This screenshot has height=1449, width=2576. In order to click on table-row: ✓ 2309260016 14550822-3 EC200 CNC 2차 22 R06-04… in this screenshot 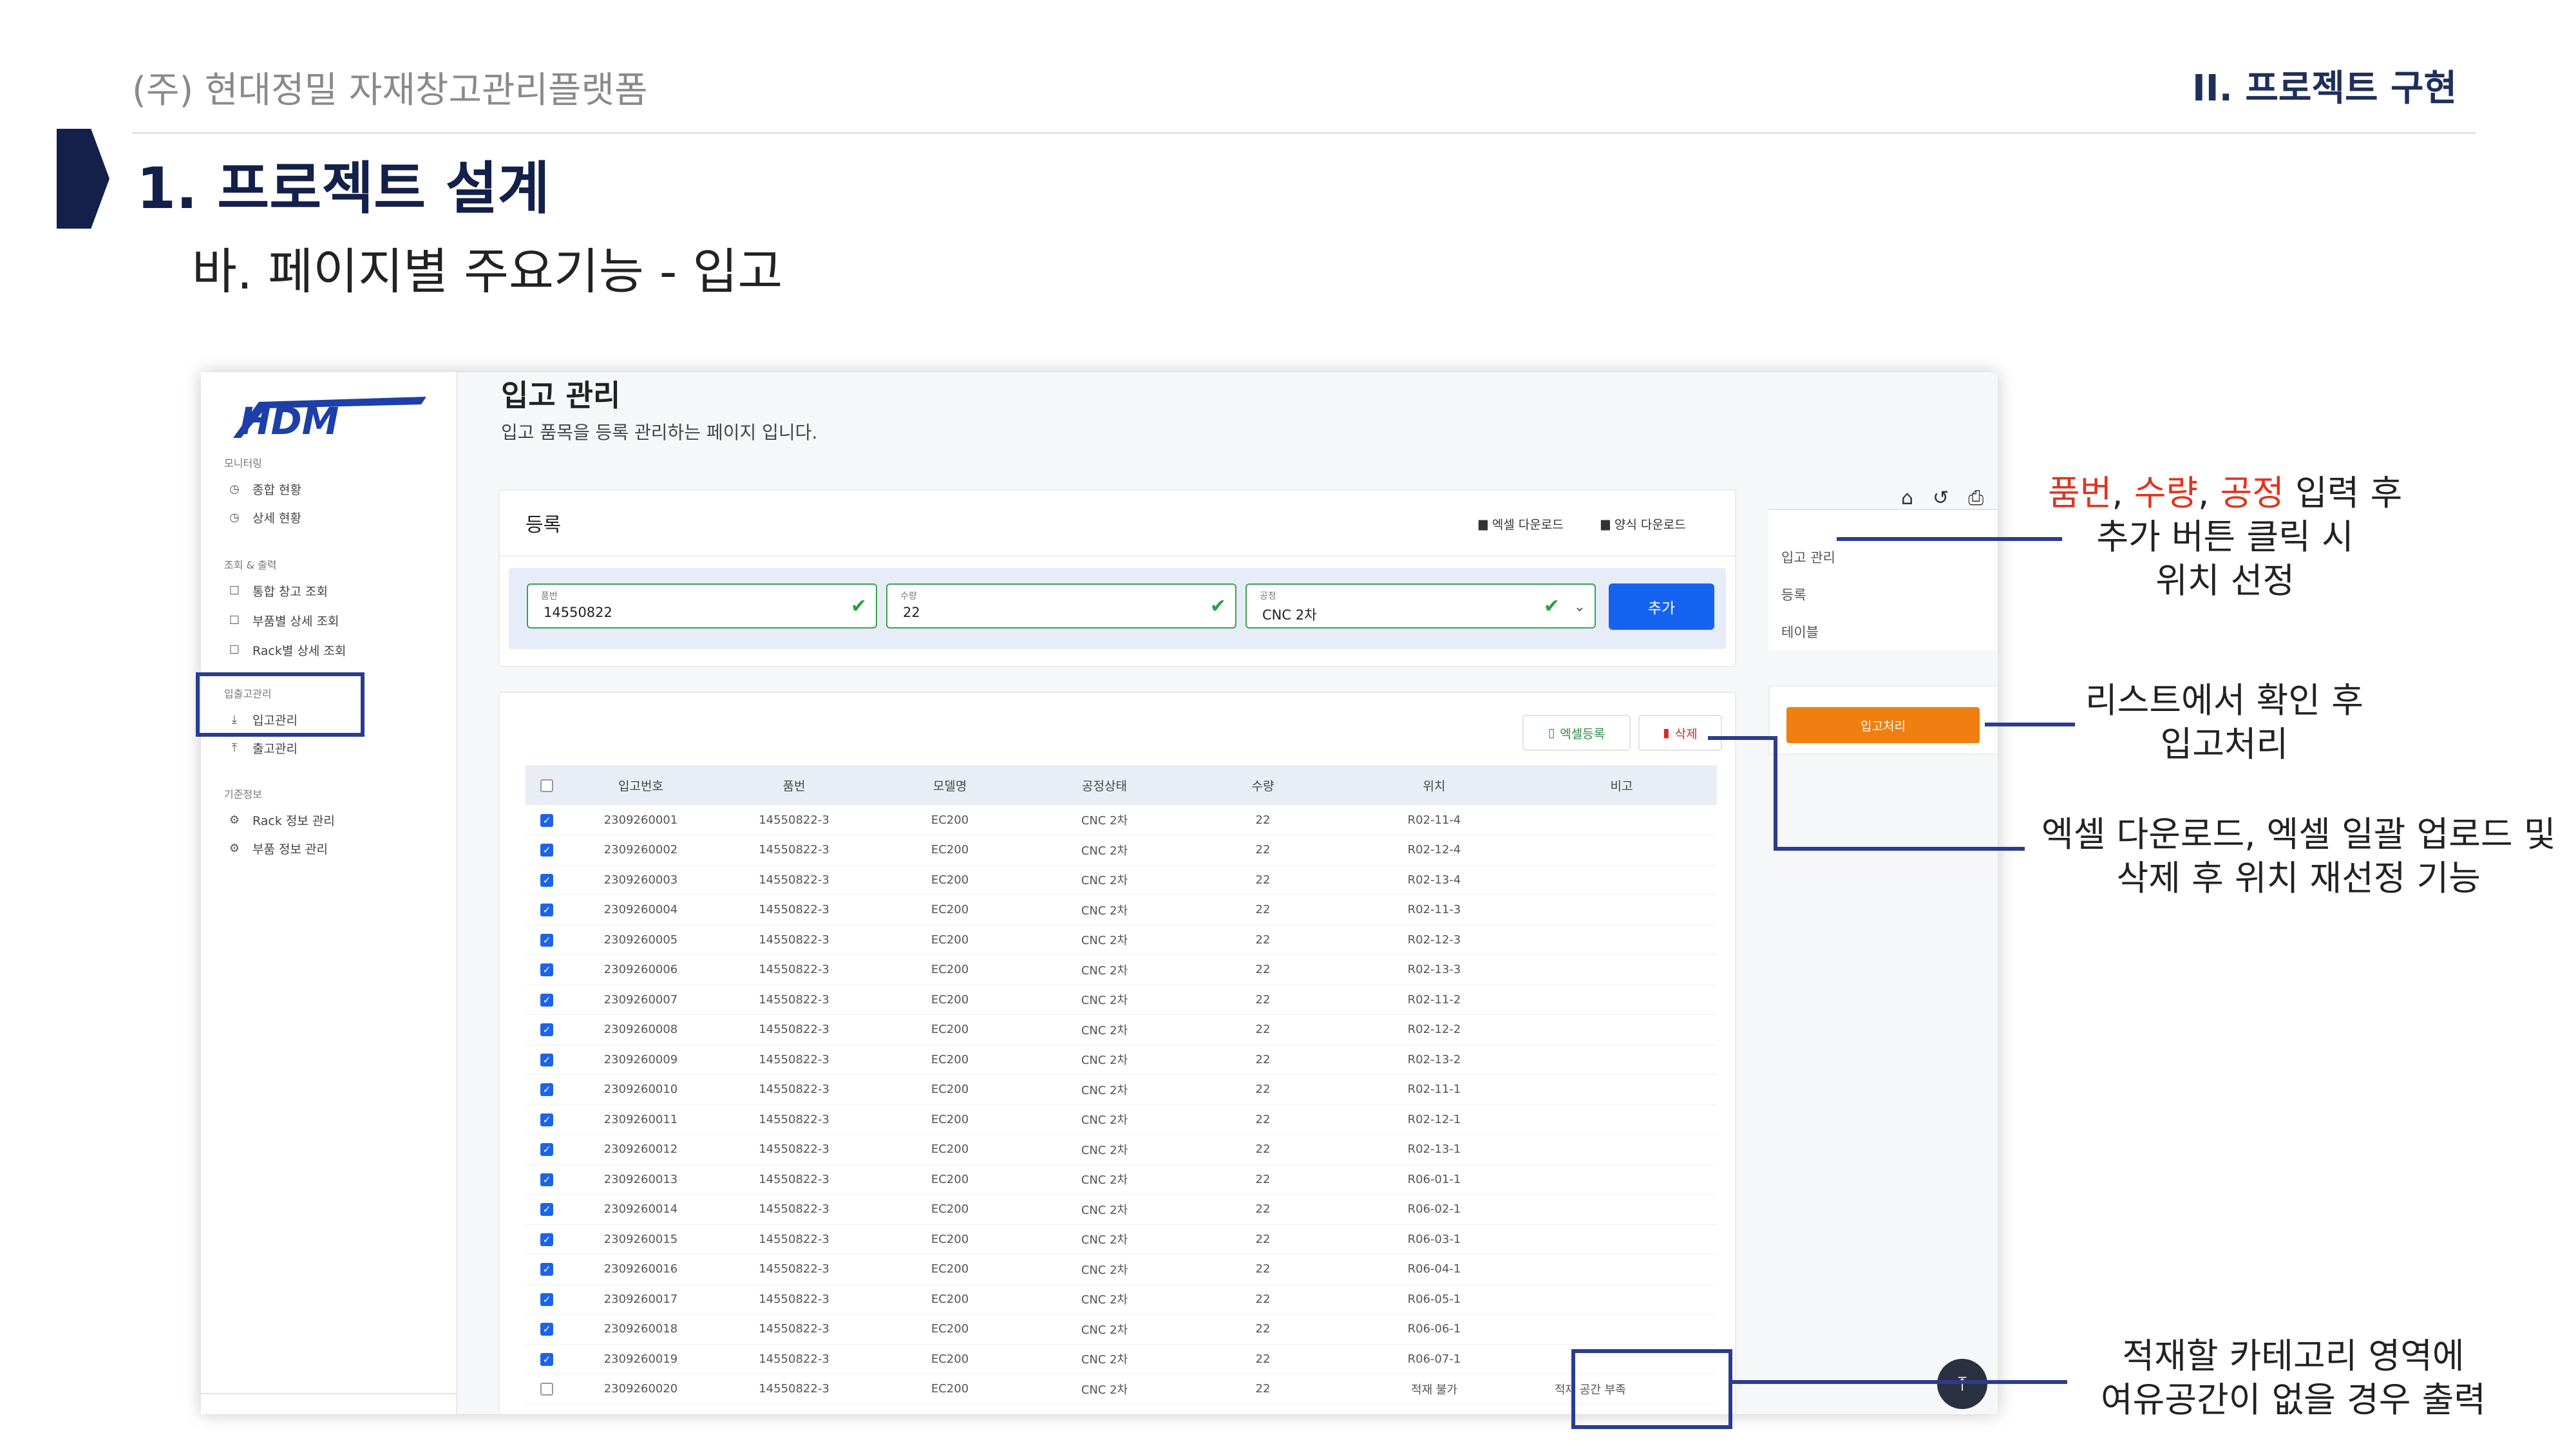, I will do `click(1122, 1269)`.